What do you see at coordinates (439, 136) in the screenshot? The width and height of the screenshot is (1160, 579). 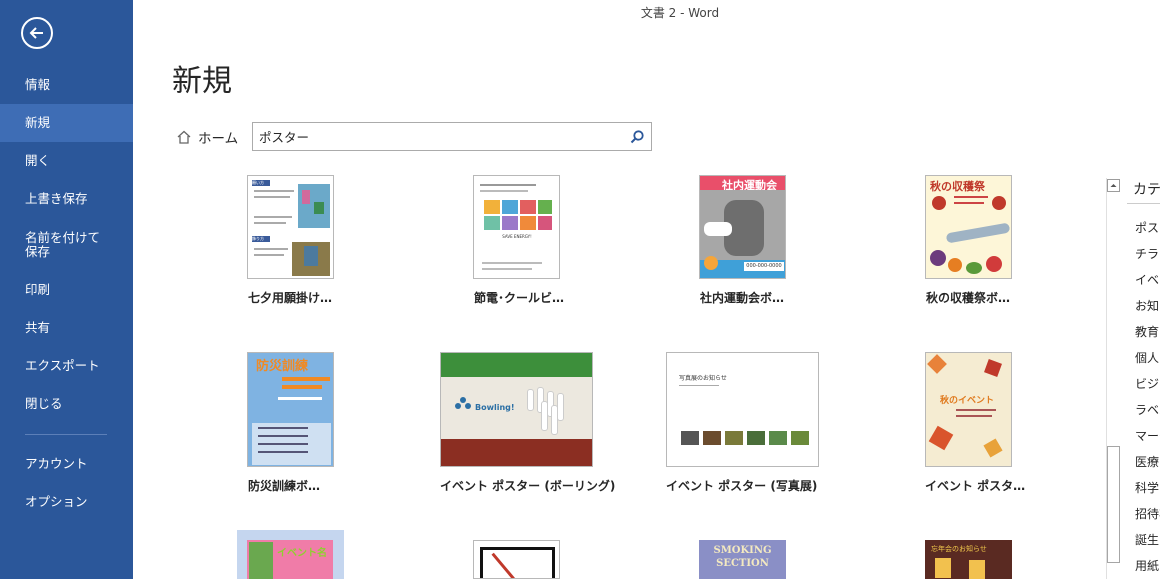 I see `search-input` at bounding box center [439, 136].